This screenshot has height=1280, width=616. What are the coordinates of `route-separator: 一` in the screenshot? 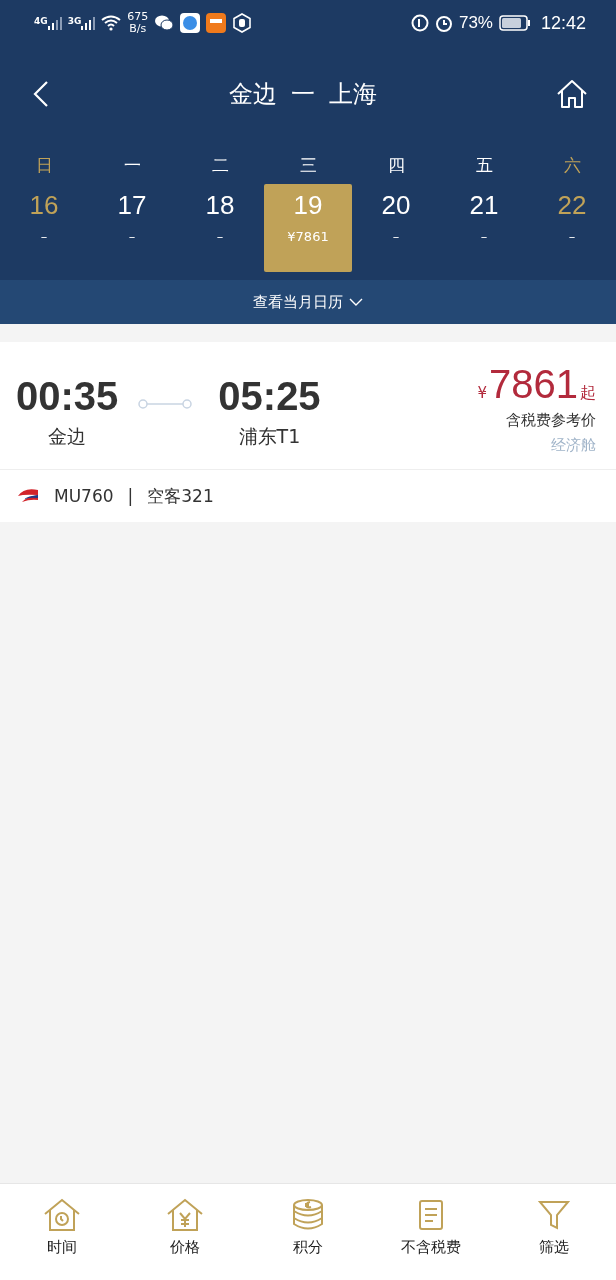 It's located at (303, 94).